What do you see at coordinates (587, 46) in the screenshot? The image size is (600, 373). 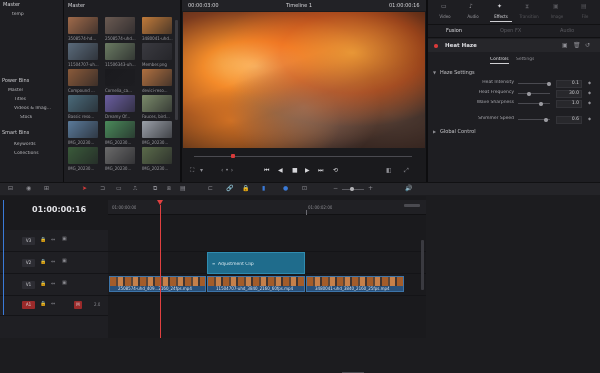 I see `effect-reset-all-icon: ↺` at bounding box center [587, 46].